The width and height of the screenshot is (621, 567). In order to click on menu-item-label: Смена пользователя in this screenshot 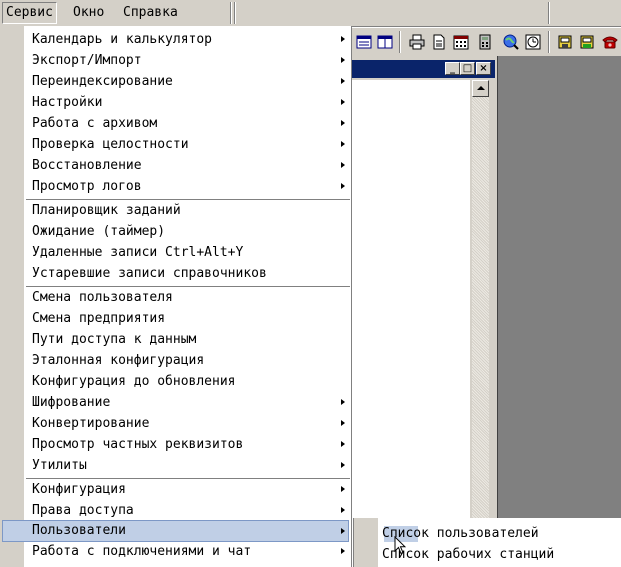, I will do `click(102, 297)`.